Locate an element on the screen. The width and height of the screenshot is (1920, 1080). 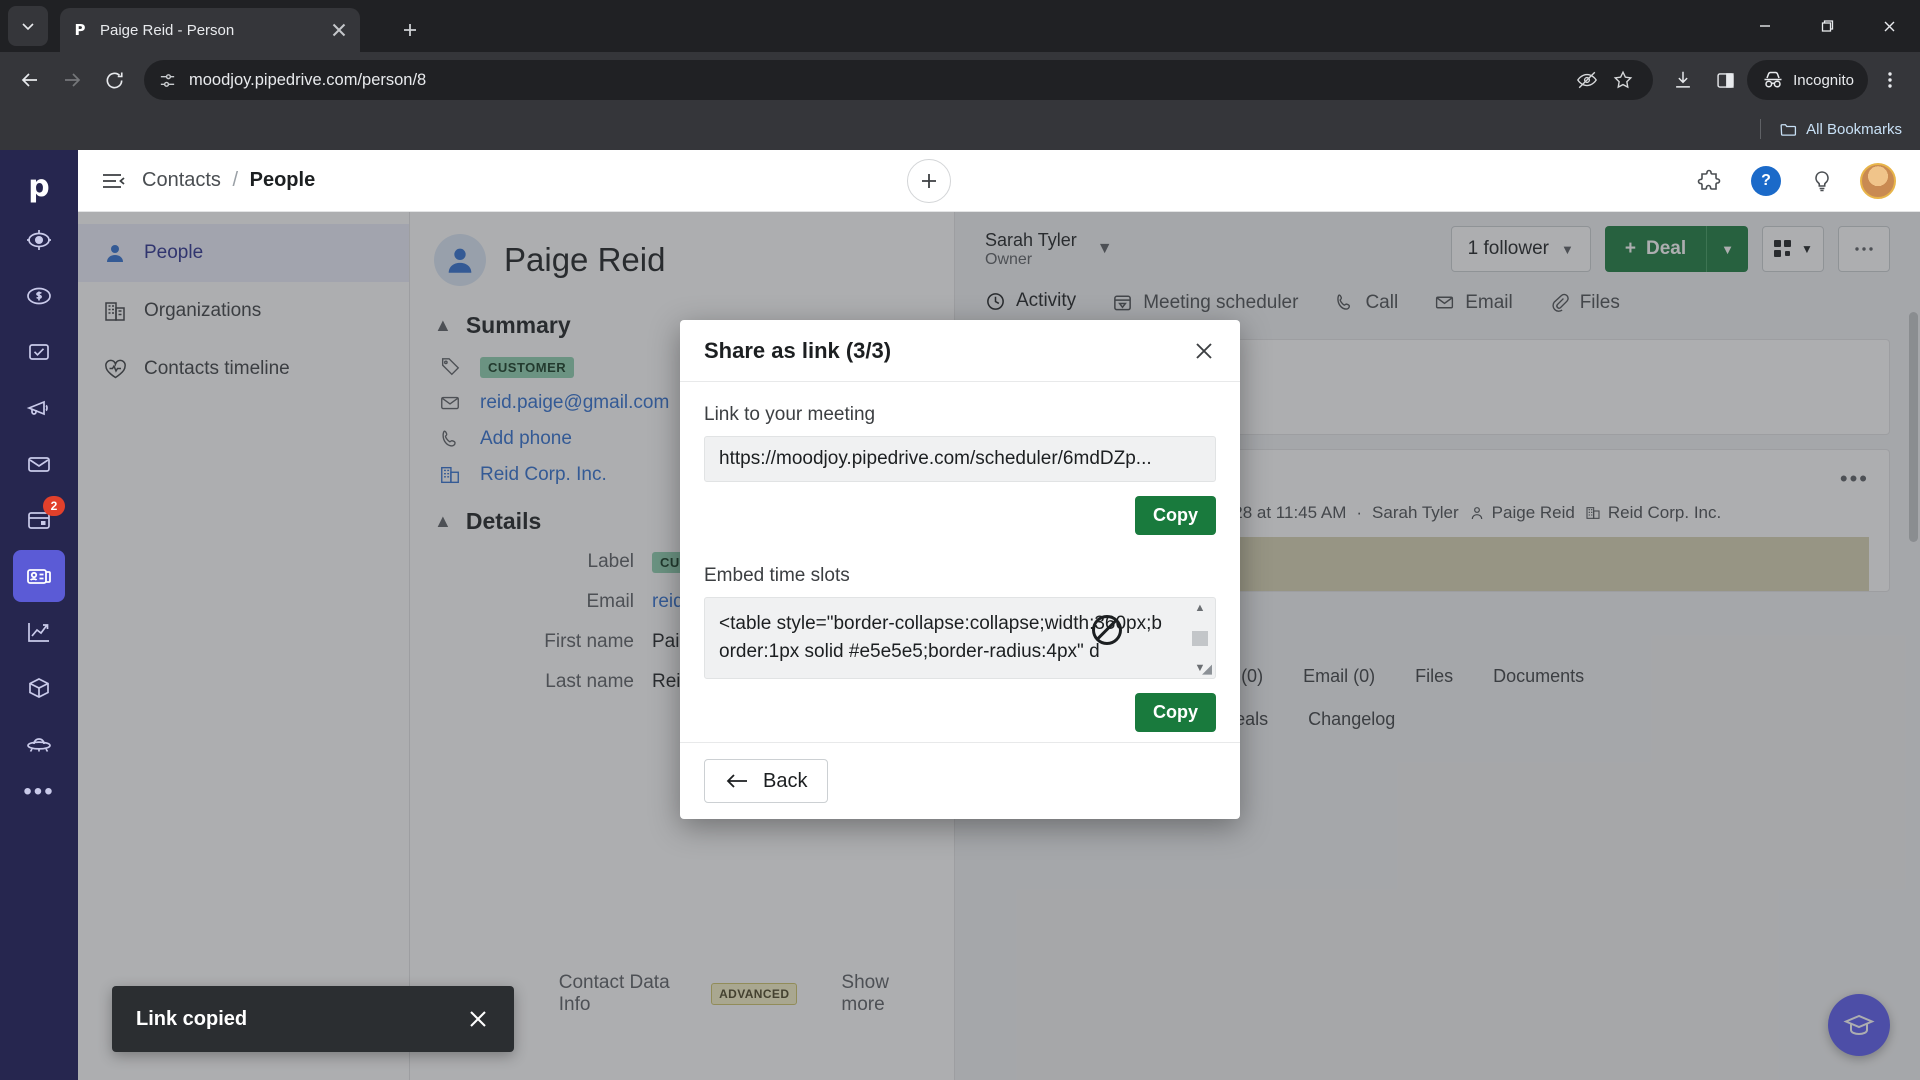
target-icon is located at coordinates (39, 240).